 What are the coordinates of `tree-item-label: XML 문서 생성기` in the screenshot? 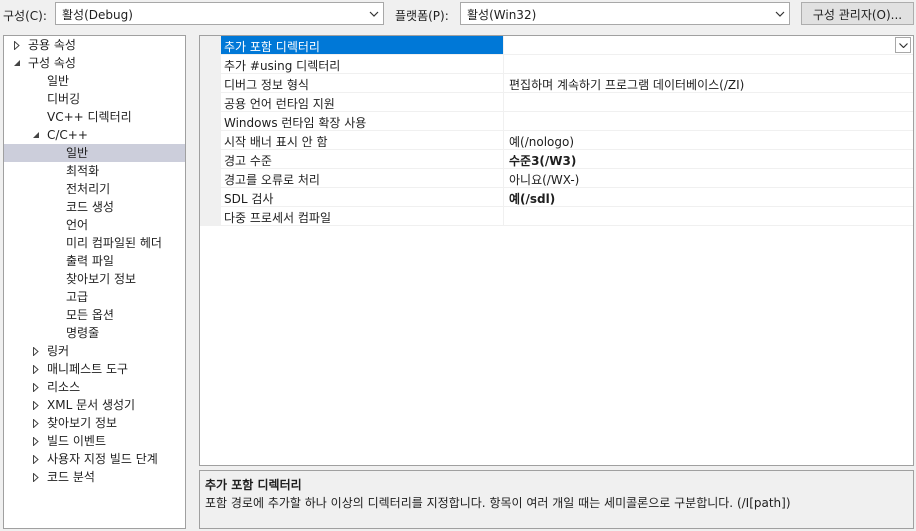 It's located at (91, 405).